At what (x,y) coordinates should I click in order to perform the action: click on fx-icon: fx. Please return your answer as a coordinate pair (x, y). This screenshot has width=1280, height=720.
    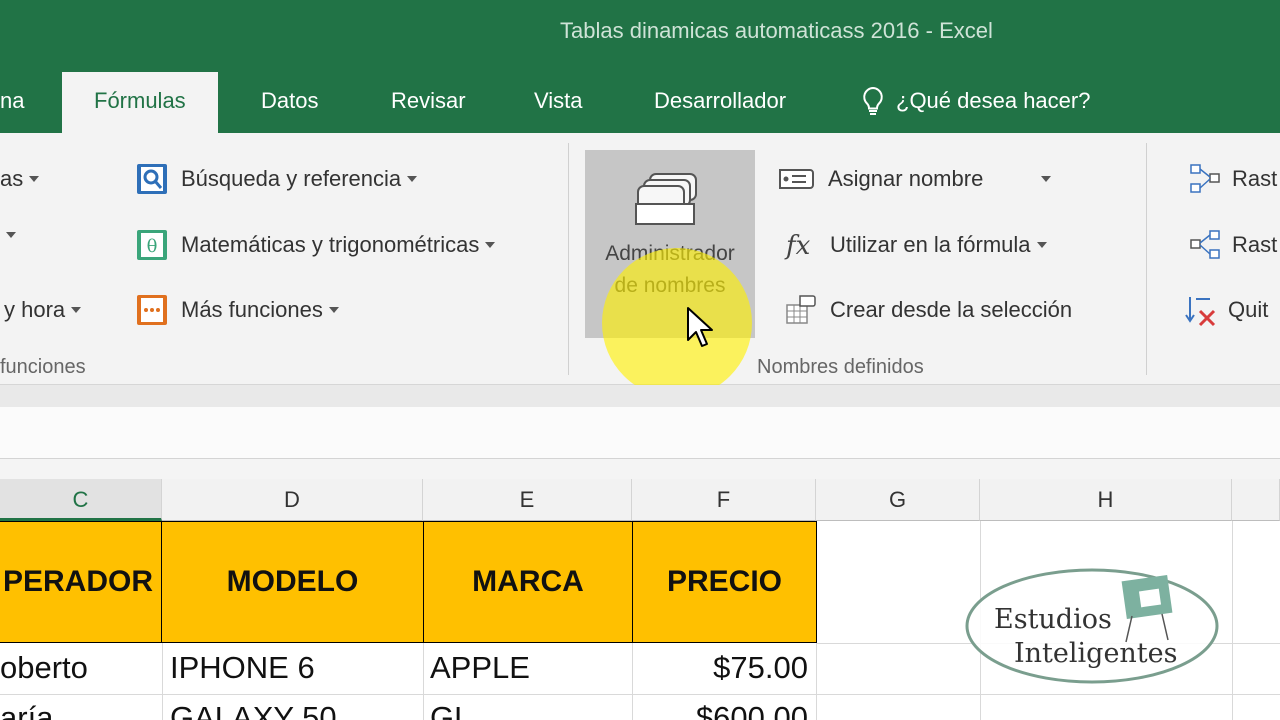
    Looking at the image, I should click on (797, 246).